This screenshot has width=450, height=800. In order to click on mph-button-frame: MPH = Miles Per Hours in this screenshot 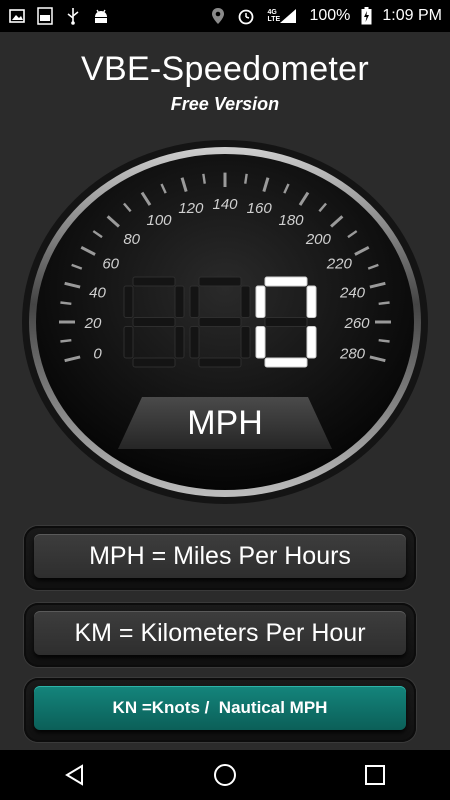, I will do `click(220, 558)`.